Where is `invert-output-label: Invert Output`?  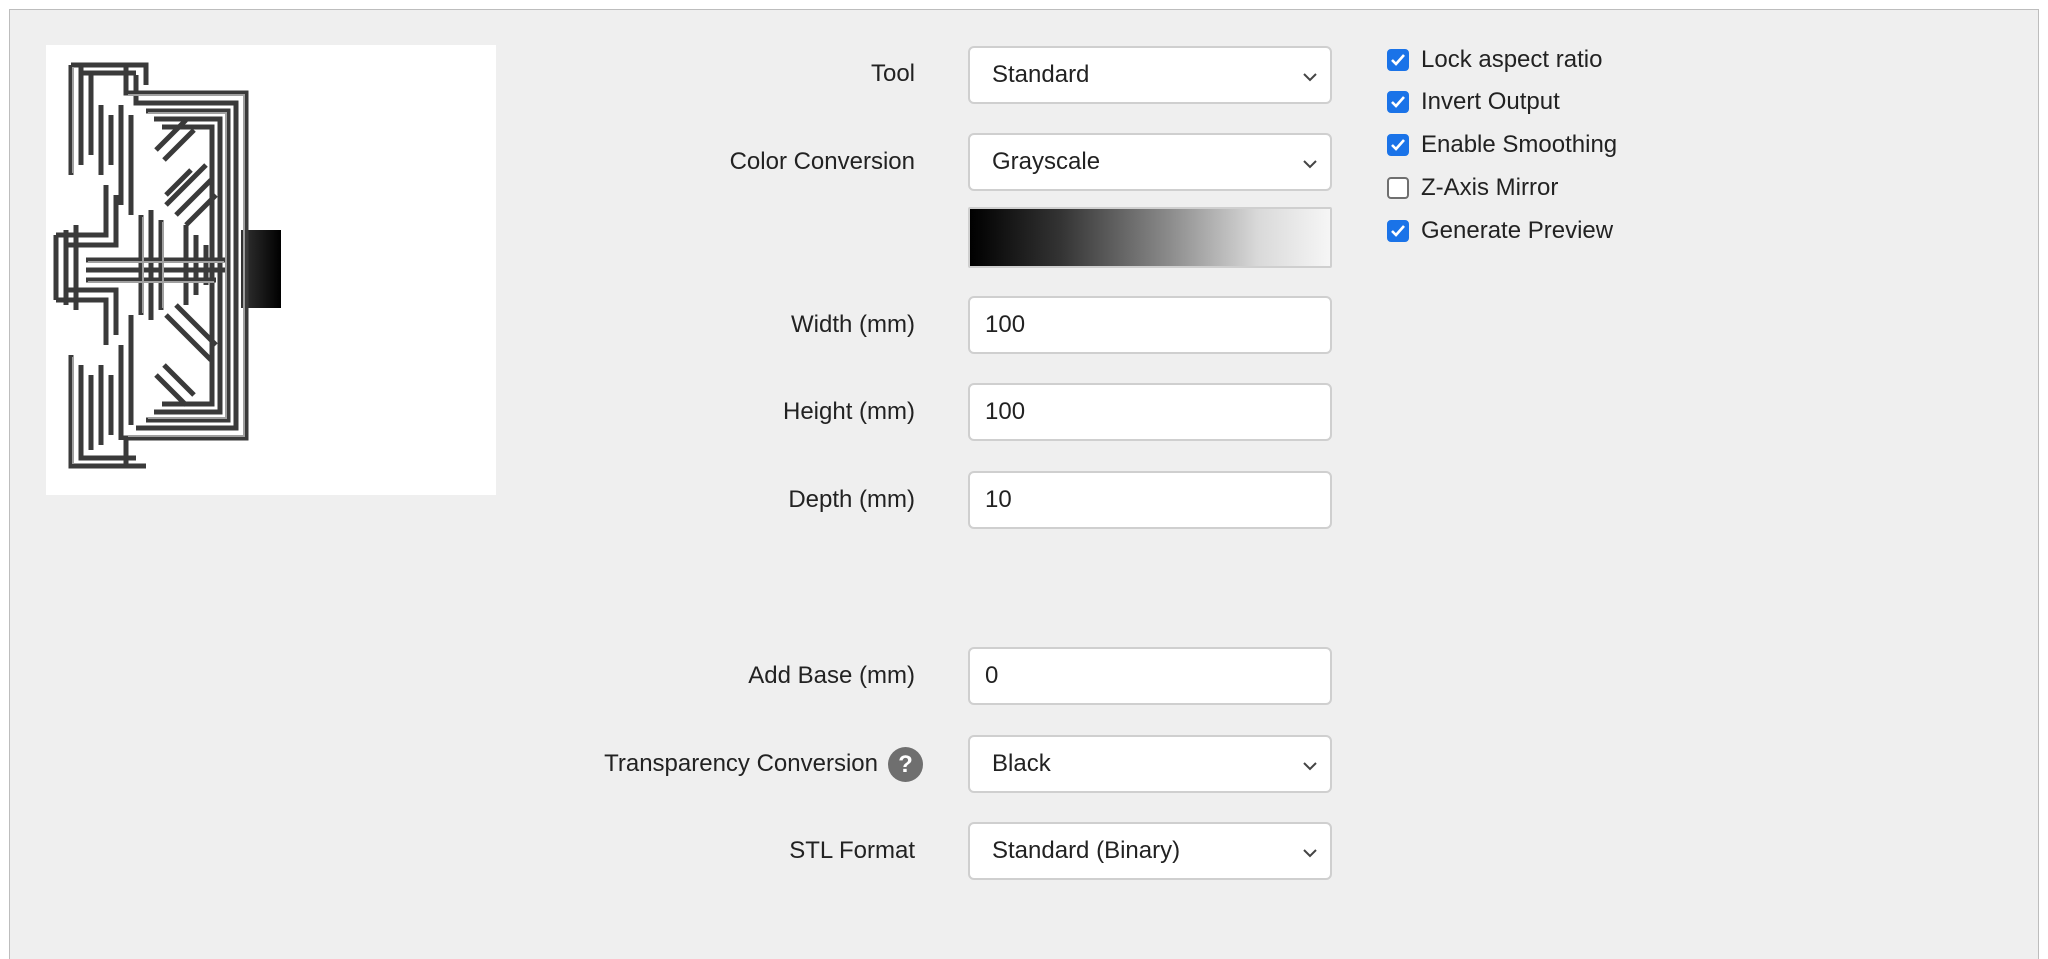 invert-output-label: Invert Output is located at coordinates (1490, 101).